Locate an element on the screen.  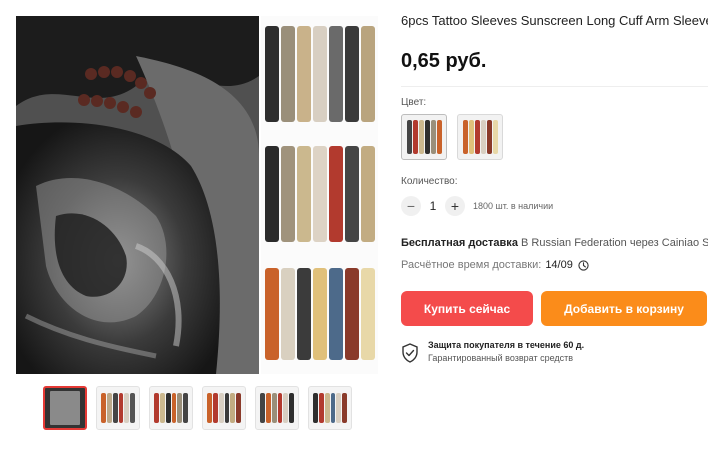
delivery-route: В Russian Federation через Cainiao Su is located at coordinates (614, 243).